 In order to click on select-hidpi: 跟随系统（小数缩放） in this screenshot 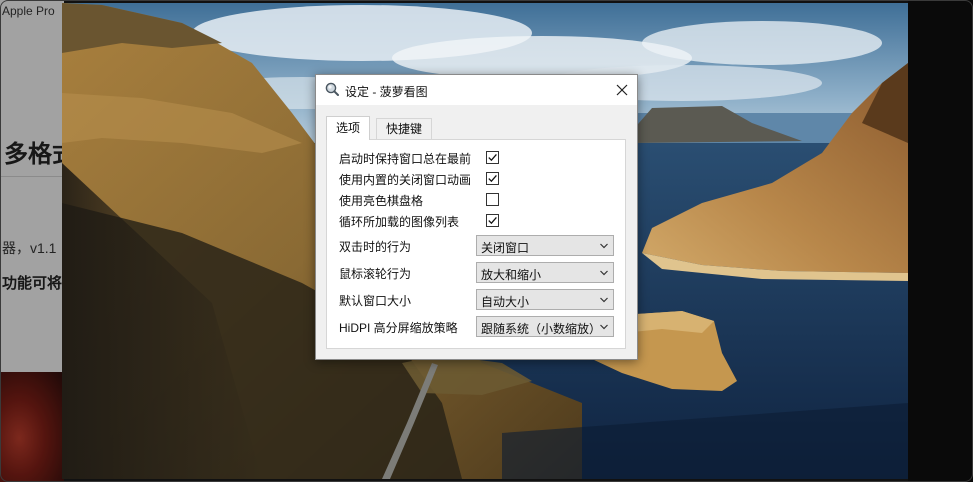, I will do `click(545, 326)`.